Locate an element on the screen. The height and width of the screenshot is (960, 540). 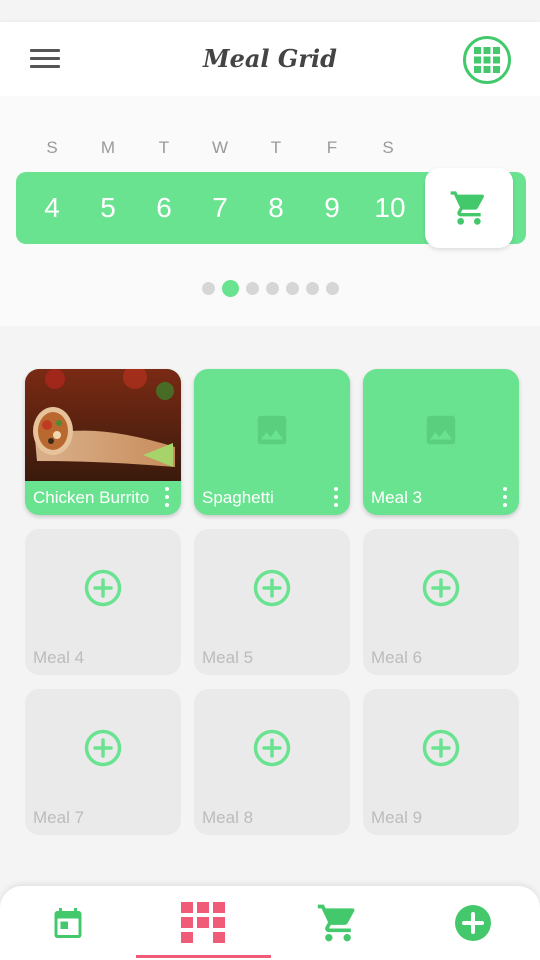
grid-view-toggle is located at coordinates (487, 60).